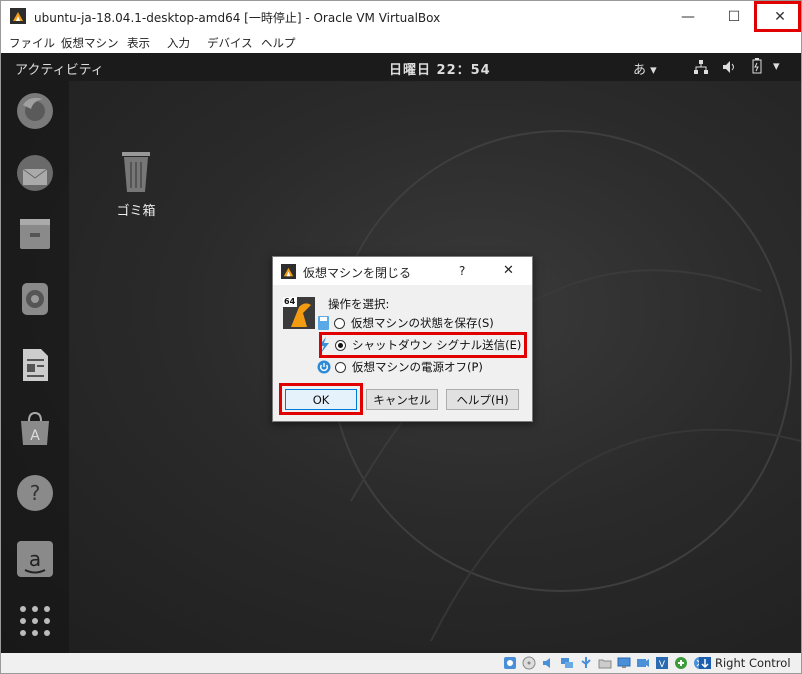  I want to click on shutdown-option-highlight, so click(423, 345).